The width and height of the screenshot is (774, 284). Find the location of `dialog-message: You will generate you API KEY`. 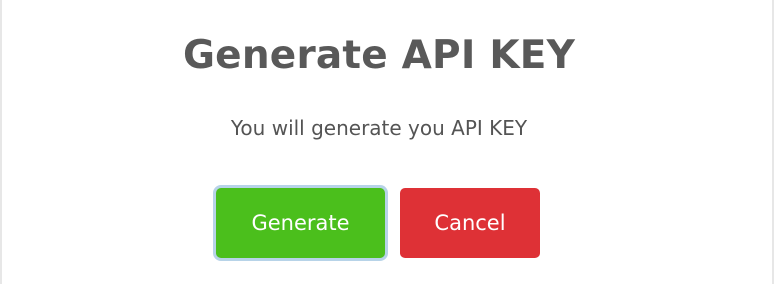

dialog-message: You will generate you API KEY is located at coordinates (379, 128).